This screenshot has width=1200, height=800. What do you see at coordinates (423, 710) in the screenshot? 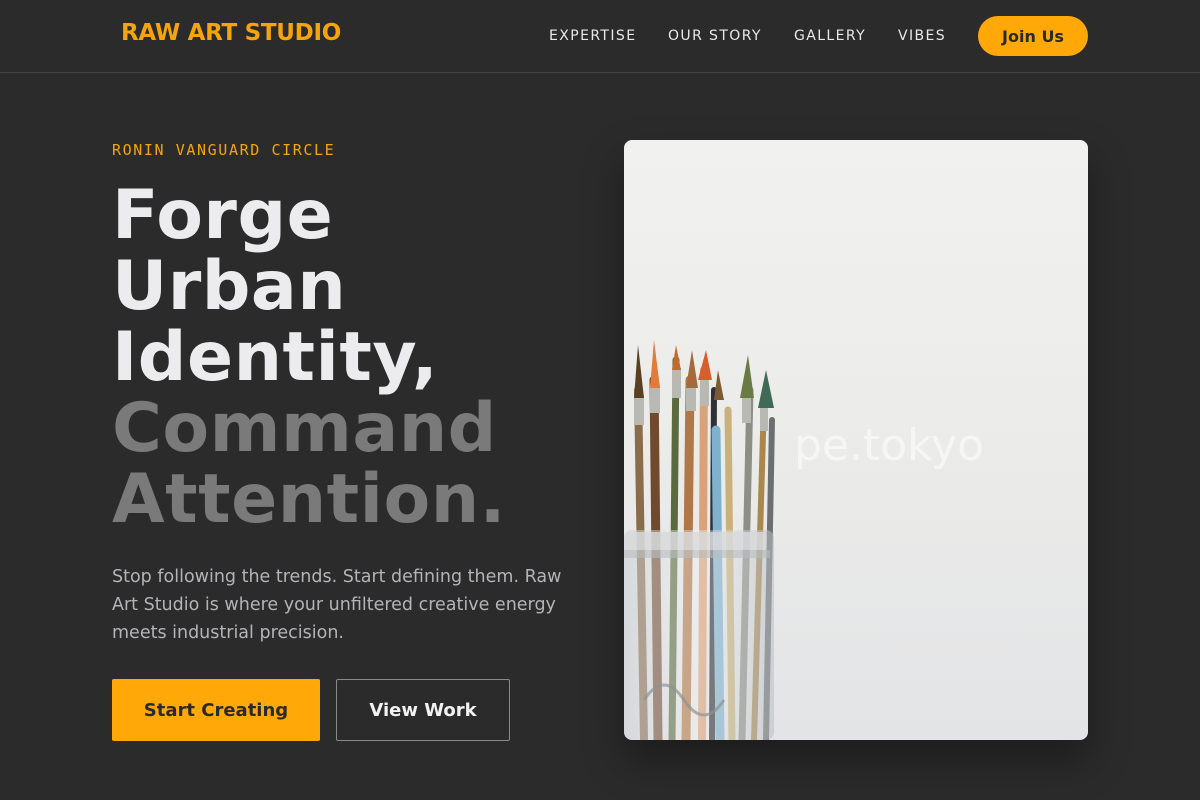
I see `view-work-button: View Work` at bounding box center [423, 710].